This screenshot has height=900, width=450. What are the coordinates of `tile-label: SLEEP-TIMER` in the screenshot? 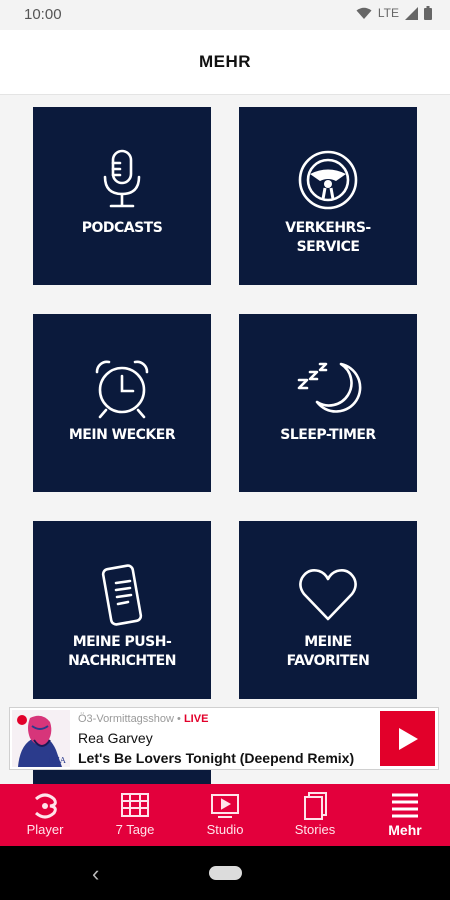 It's located at (328, 435).